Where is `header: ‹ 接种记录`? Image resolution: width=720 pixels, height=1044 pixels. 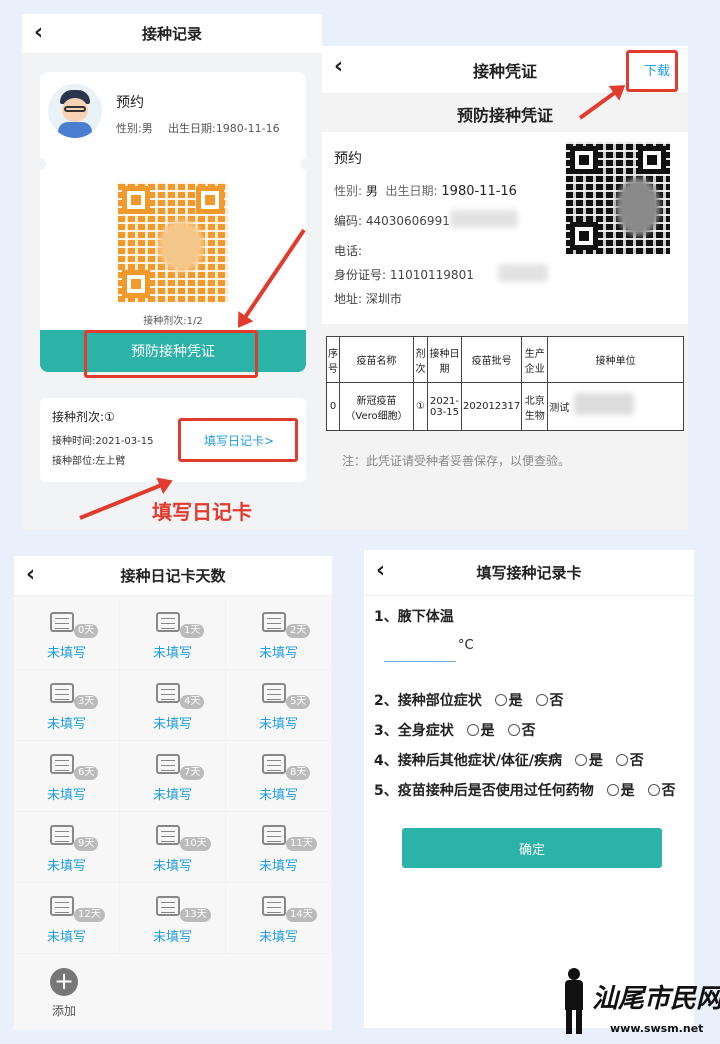
header: ‹ 接种记录 is located at coordinates (172, 34).